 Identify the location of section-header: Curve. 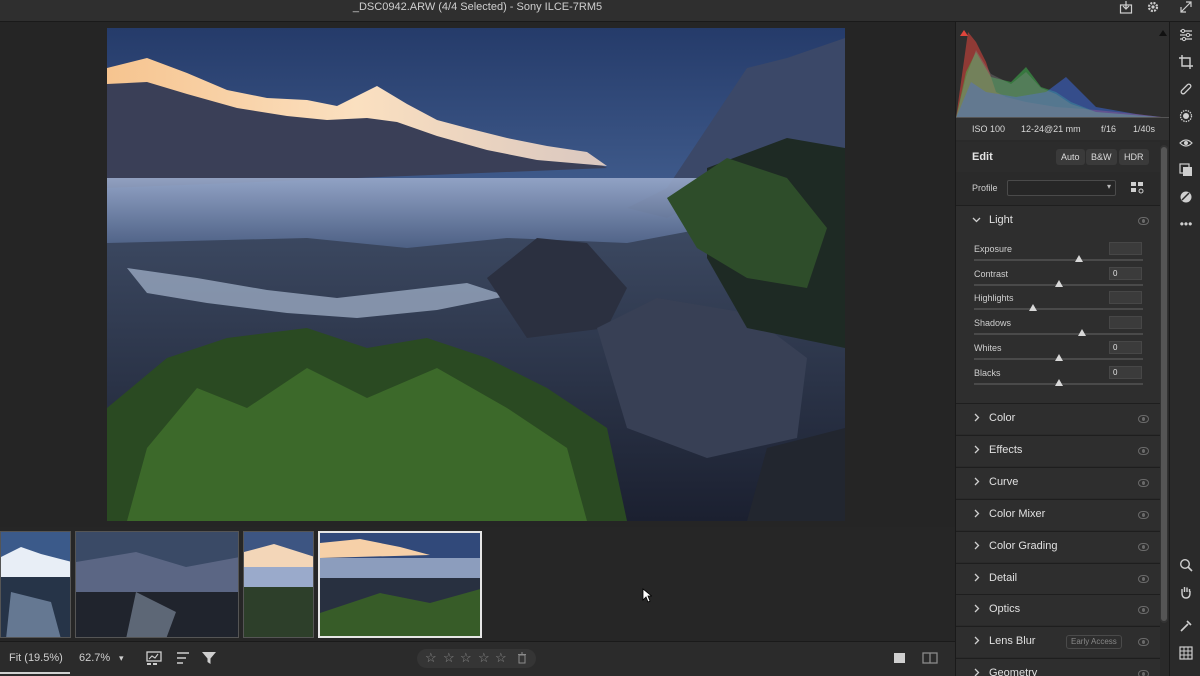
(1058, 483).